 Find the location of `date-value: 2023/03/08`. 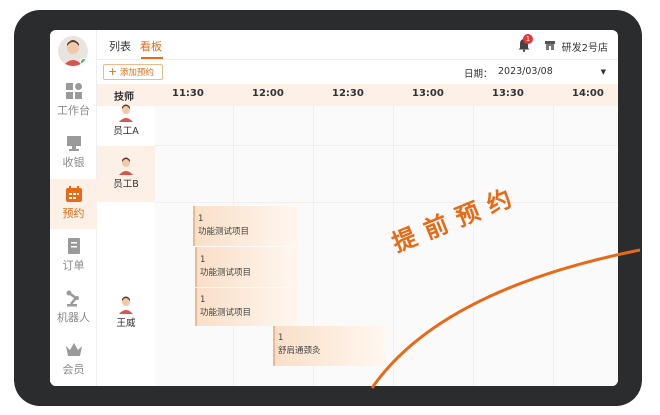

date-value: 2023/03/08 is located at coordinates (525, 71).